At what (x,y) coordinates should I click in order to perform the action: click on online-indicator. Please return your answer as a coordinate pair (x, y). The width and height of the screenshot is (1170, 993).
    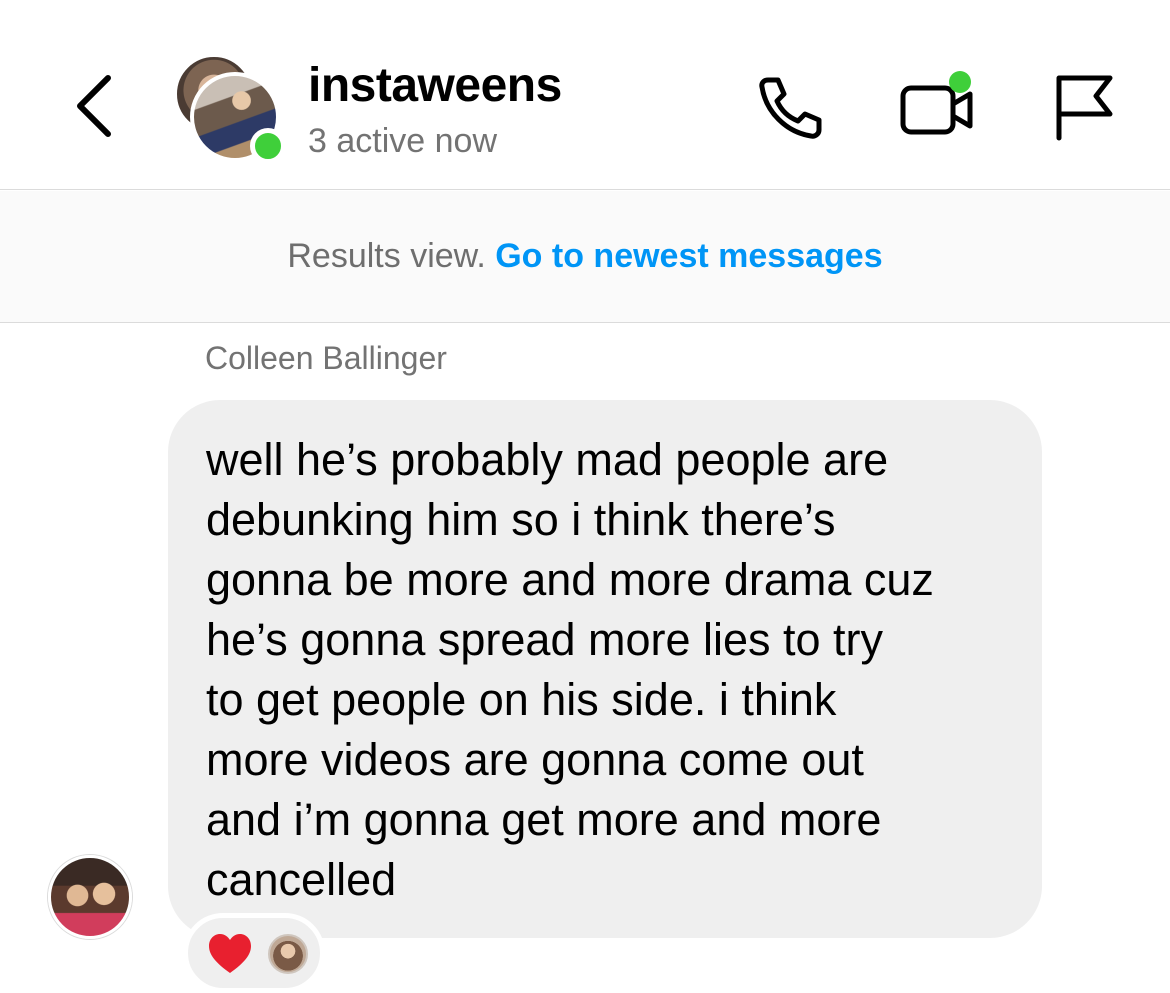
    Looking at the image, I should click on (268, 146).